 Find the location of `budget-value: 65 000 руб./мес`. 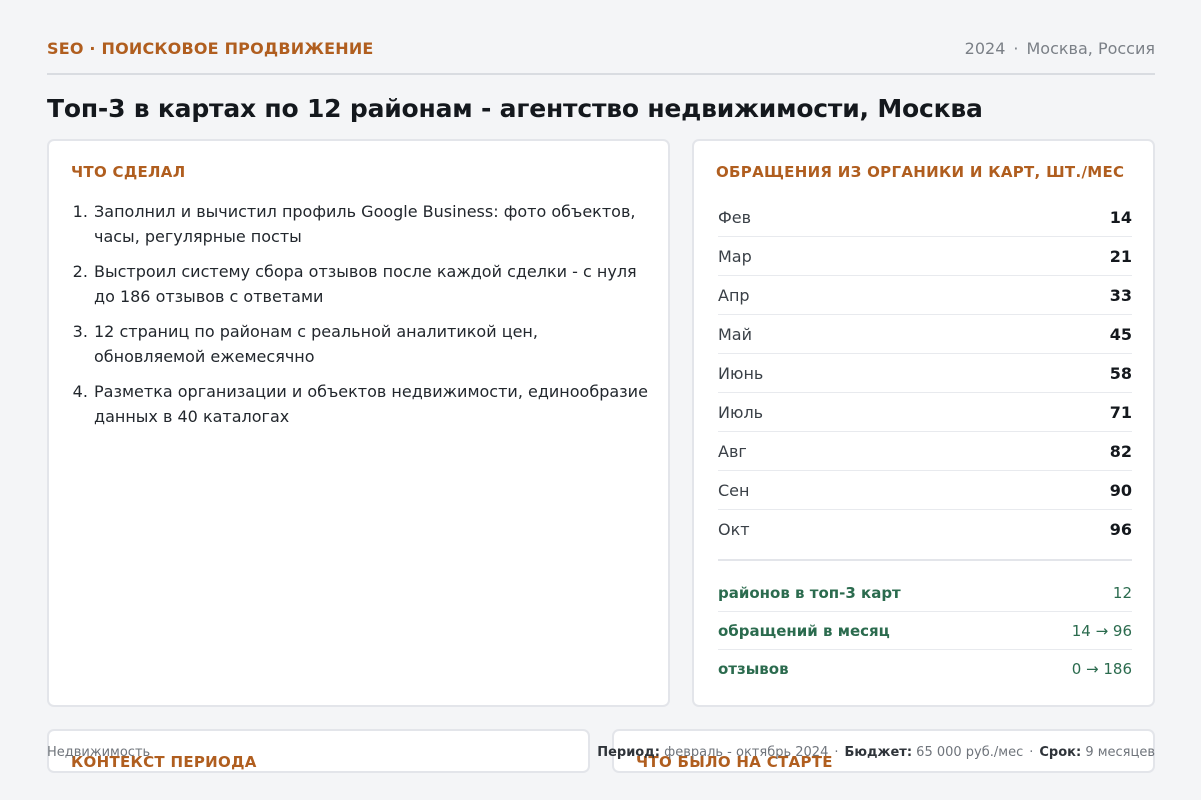

budget-value: 65 000 руб./мес is located at coordinates (970, 752).